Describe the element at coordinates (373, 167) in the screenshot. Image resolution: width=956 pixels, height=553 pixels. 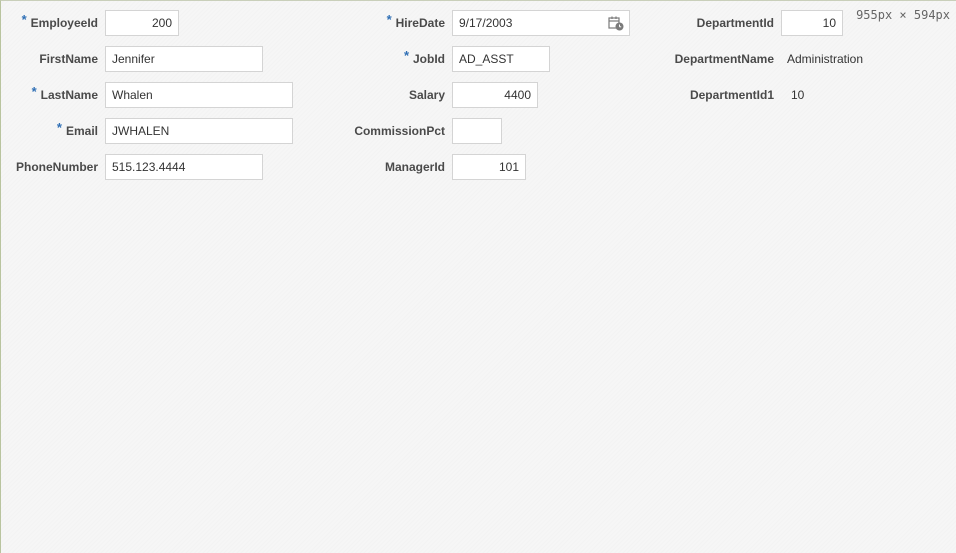
I see `manager-id-label: ManagerId` at that location.